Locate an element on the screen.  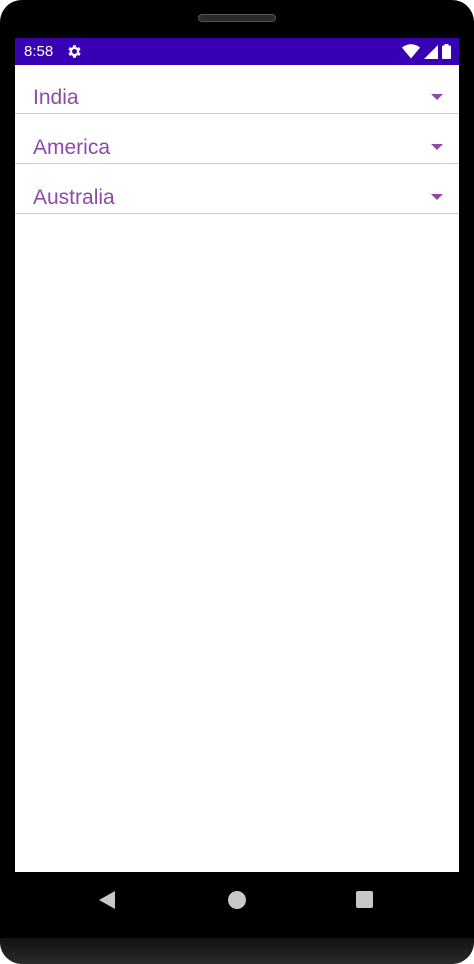
navigation-bar is located at coordinates (237, 905).